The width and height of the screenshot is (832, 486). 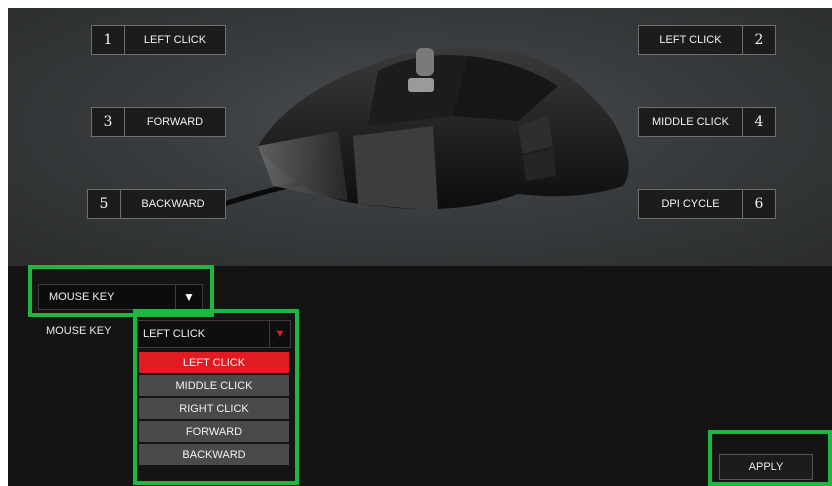 What do you see at coordinates (175, 122) in the screenshot?
I see `button-slot-label: FORWARD` at bounding box center [175, 122].